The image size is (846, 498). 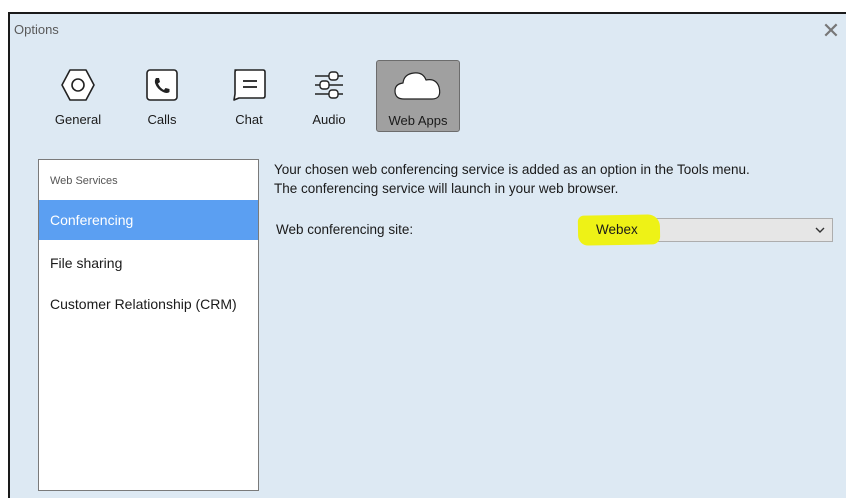 I want to click on chevron-down-icon, so click(x=820, y=230).